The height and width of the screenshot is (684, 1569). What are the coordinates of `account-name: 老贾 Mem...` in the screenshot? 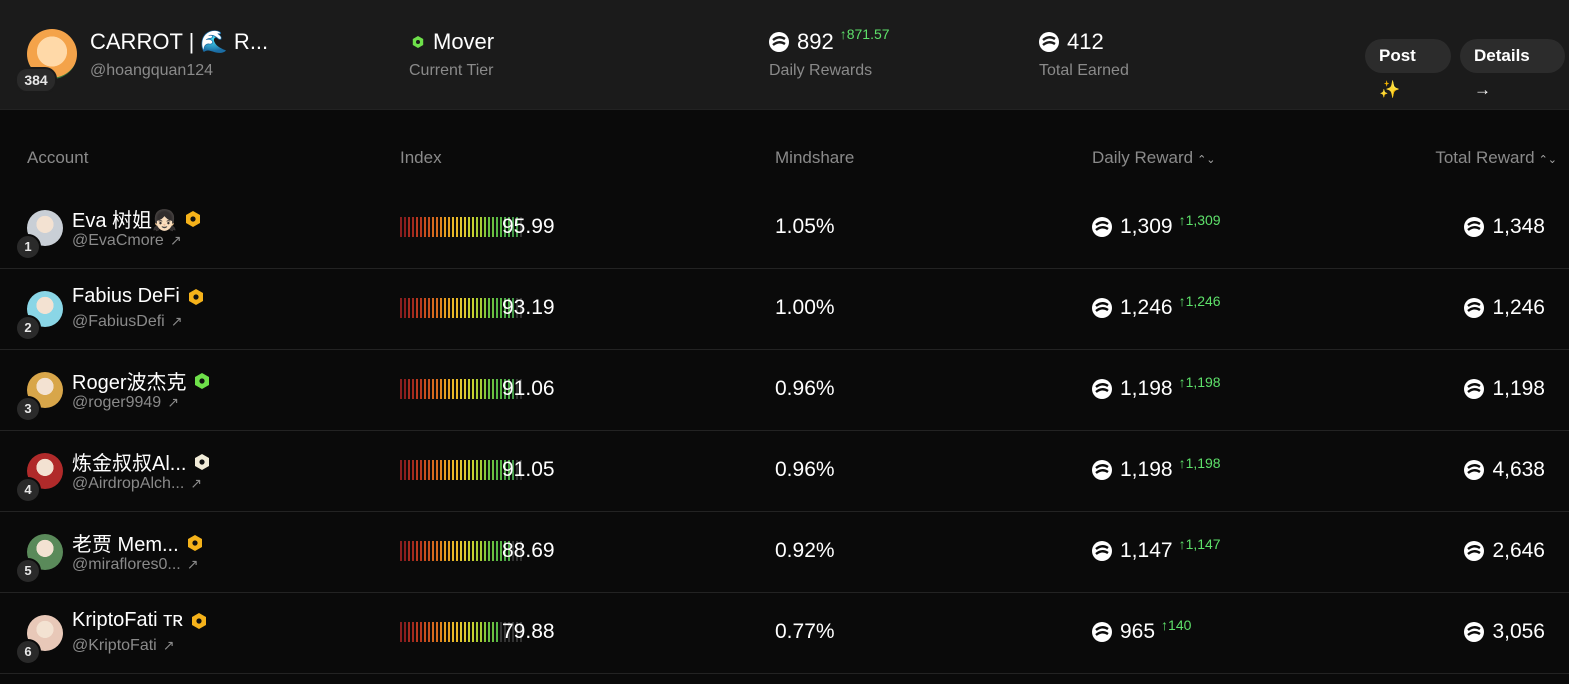 It's located at (137, 542).